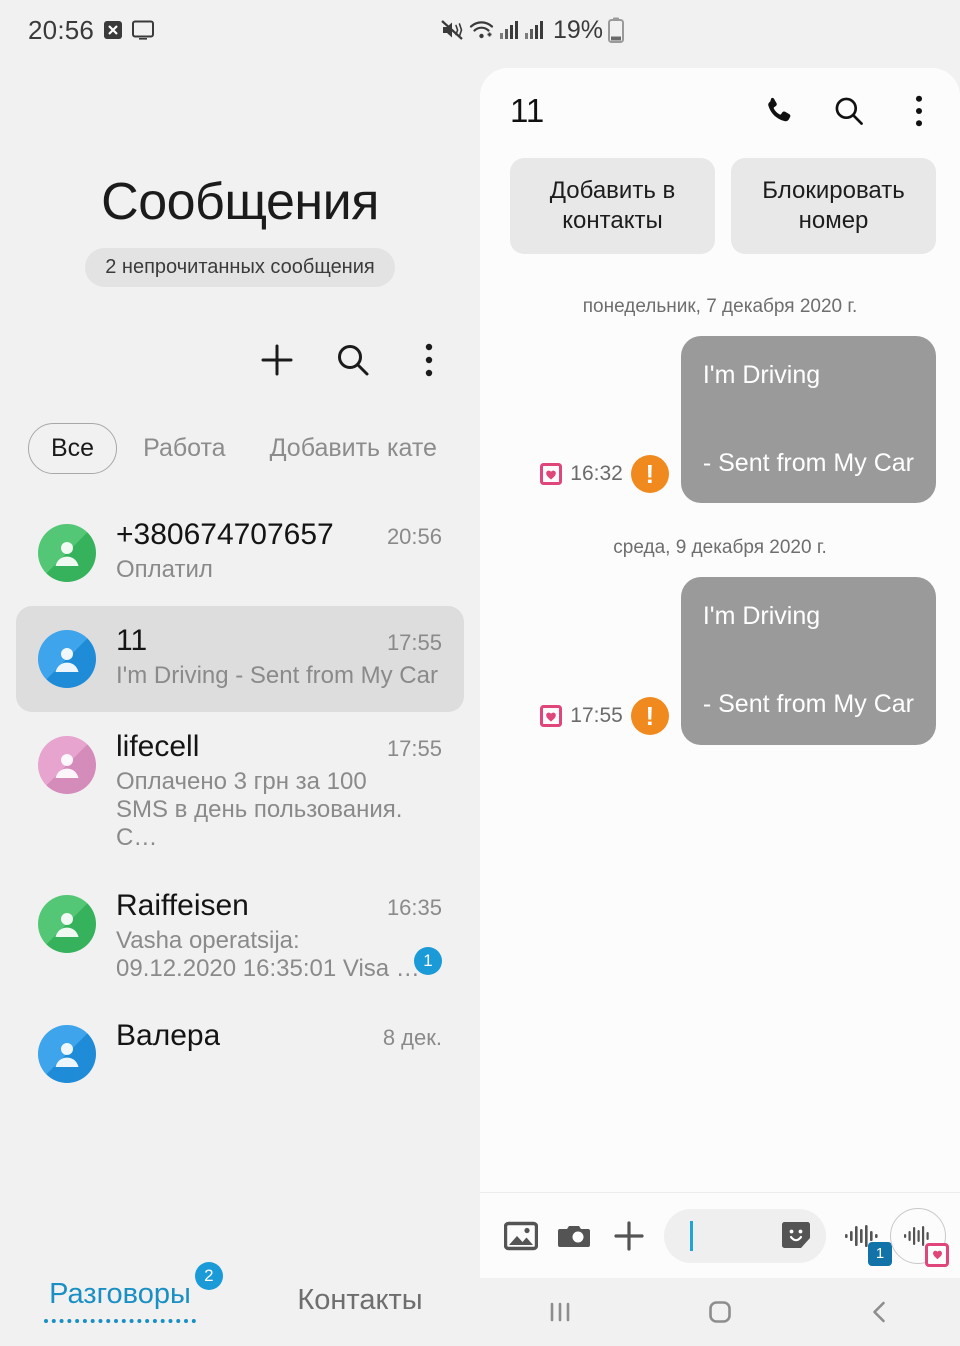  What do you see at coordinates (353, 360) in the screenshot?
I see `search-button` at bounding box center [353, 360].